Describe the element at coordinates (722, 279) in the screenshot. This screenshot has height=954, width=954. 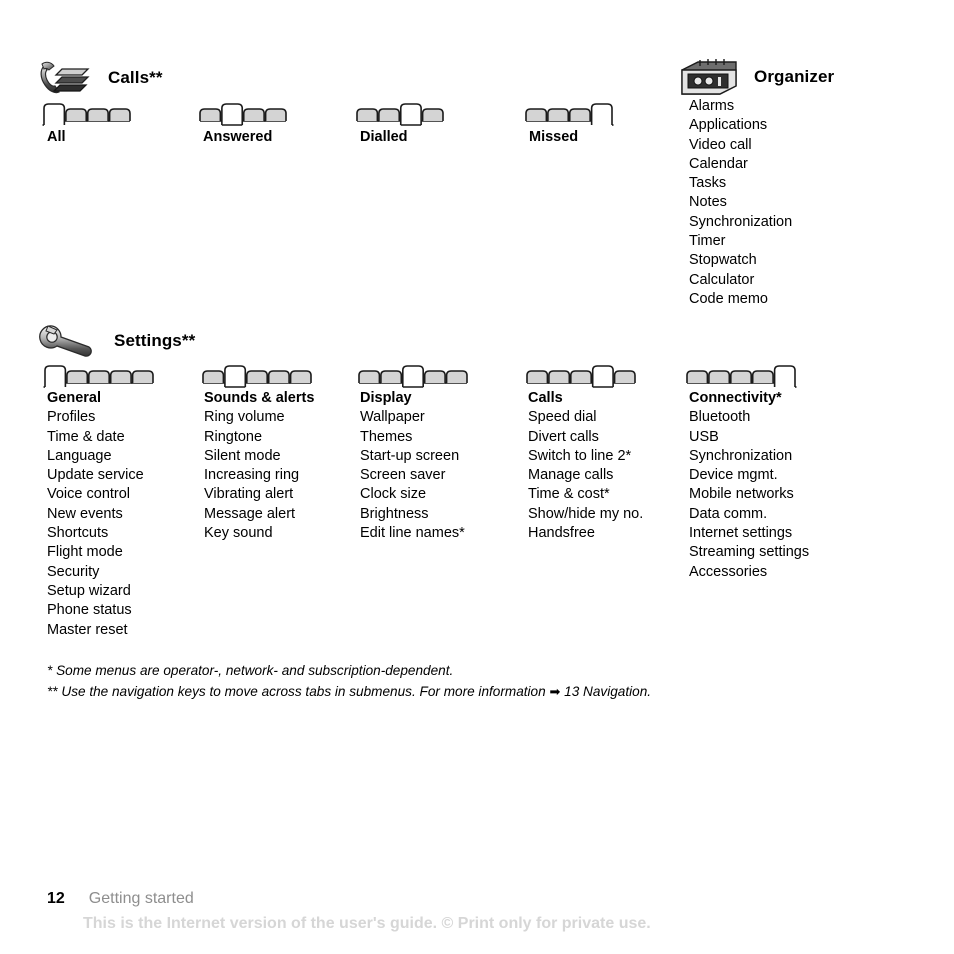
I see `menu-item: Calculator` at that location.